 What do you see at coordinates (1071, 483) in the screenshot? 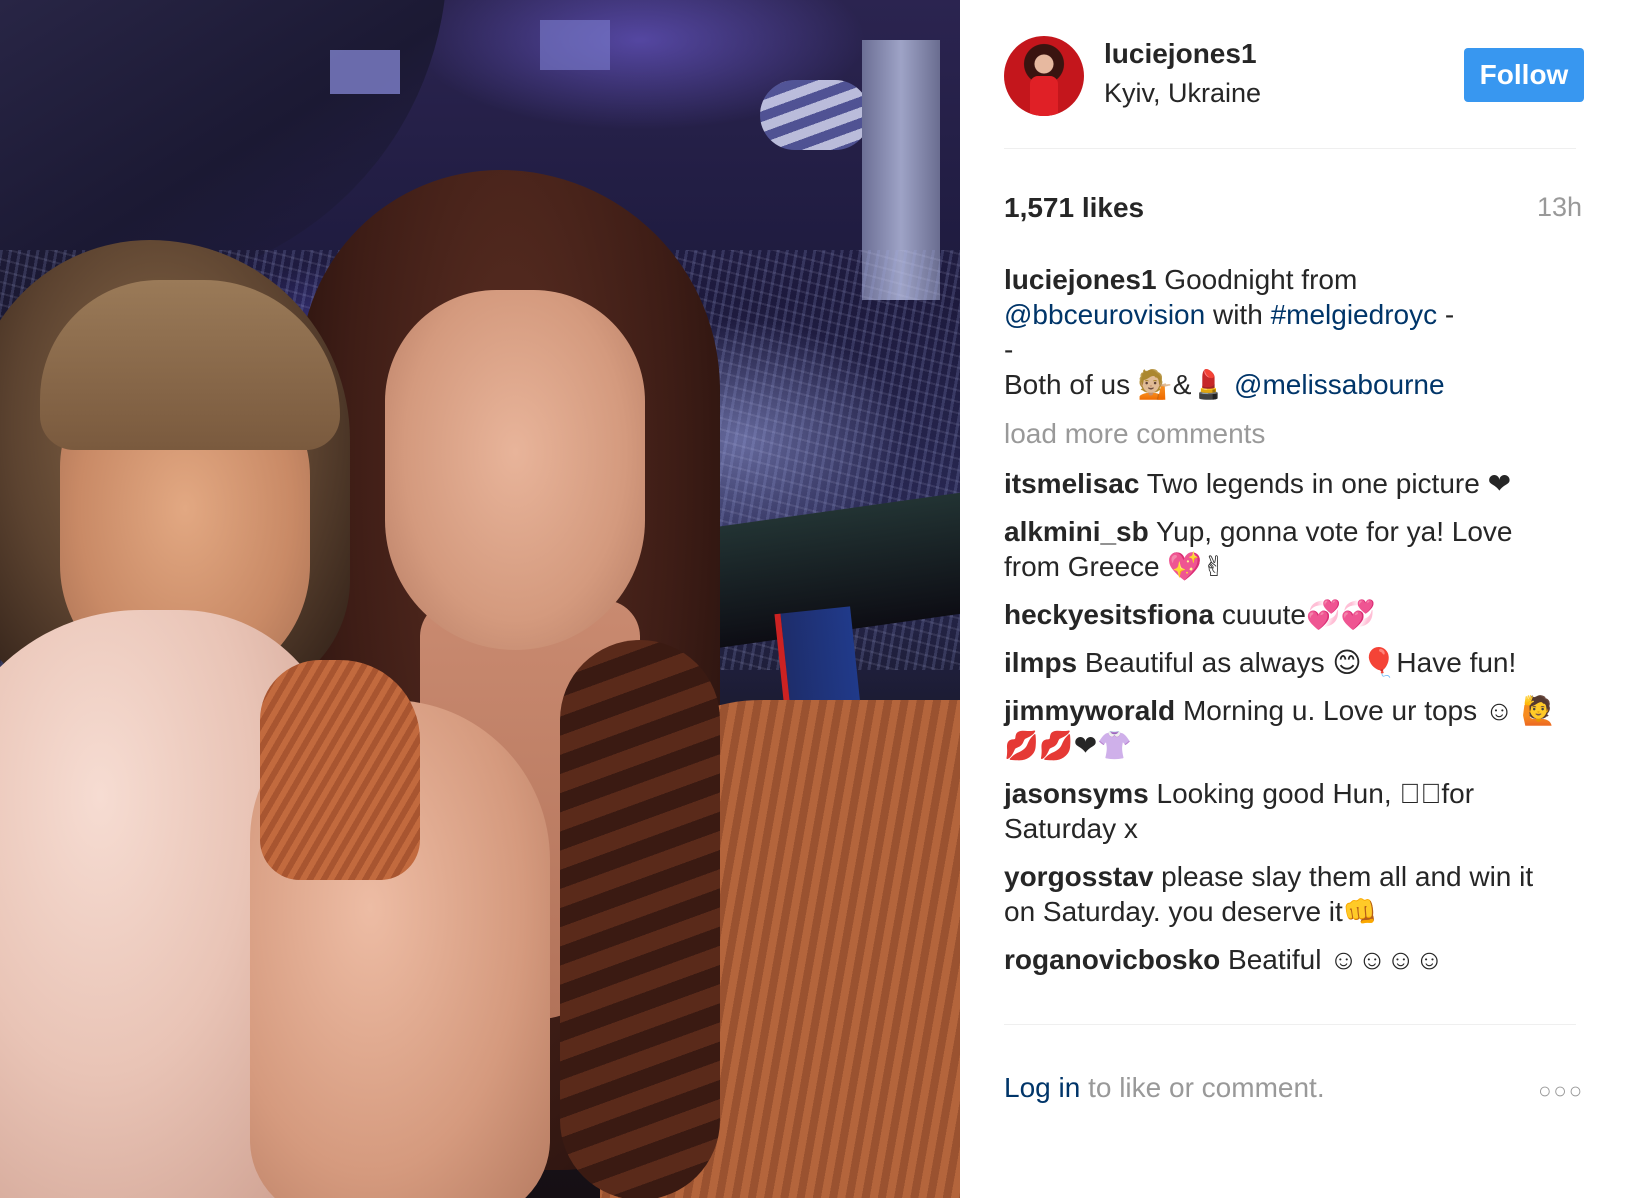
I see `comment-username: itsmelisac` at bounding box center [1071, 483].